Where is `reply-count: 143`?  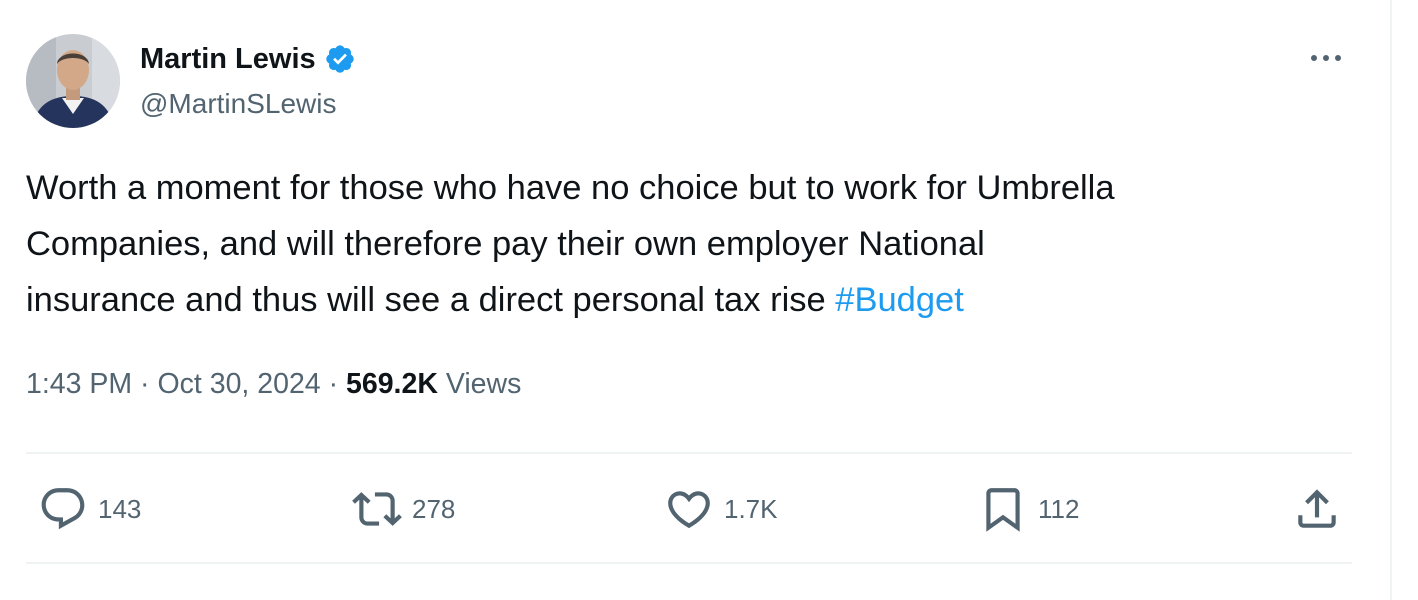
reply-count: 143 is located at coordinates (120, 508).